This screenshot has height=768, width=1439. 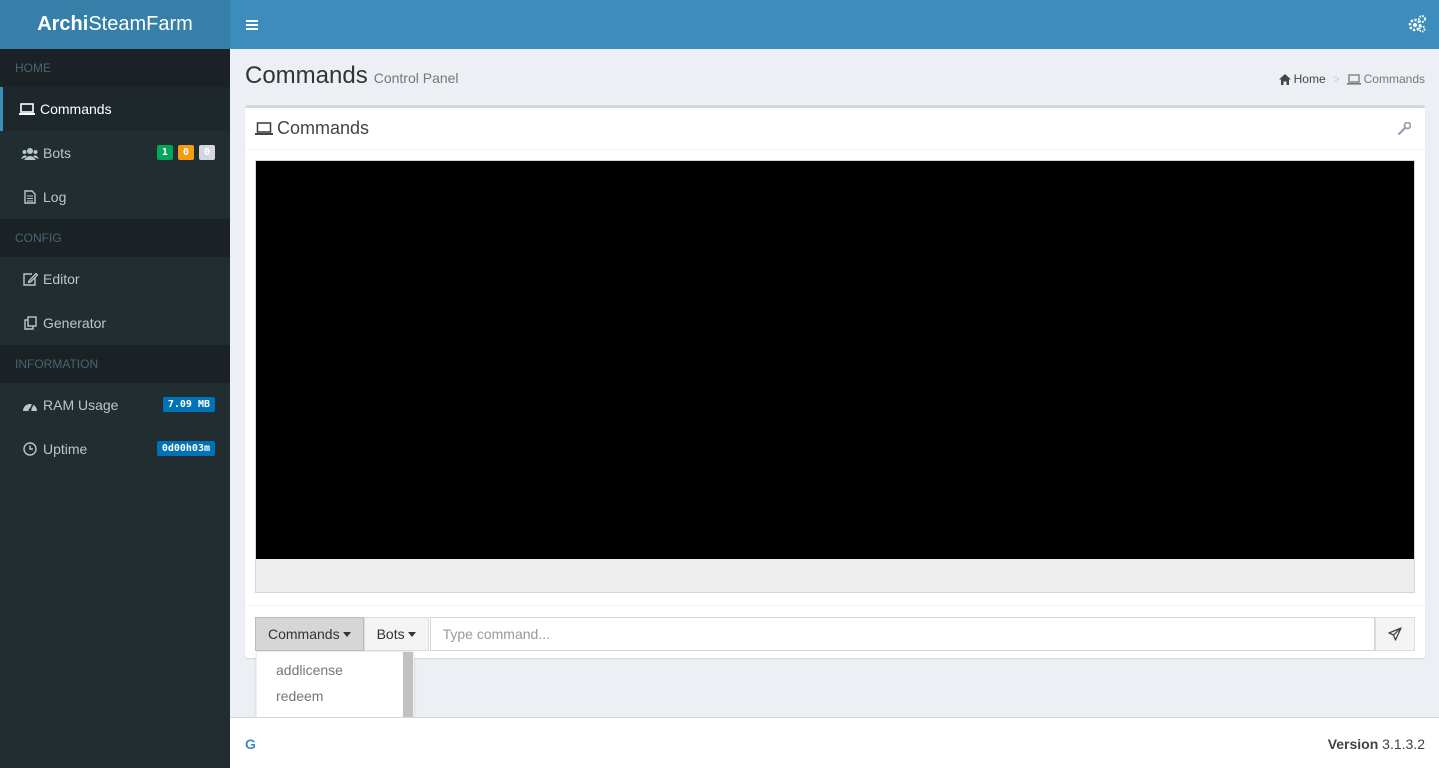 What do you see at coordinates (30, 323) in the screenshot?
I see `copy-icon` at bounding box center [30, 323].